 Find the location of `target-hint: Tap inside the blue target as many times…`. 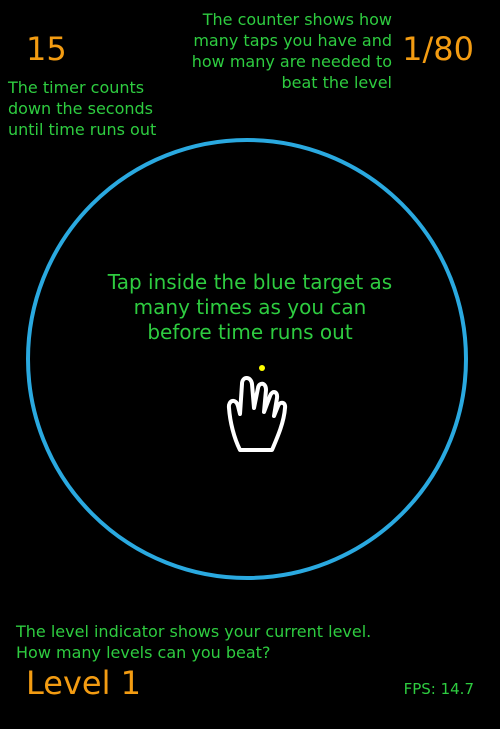

target-hint: Tap inside the blue target as many times… is located at coordinates (250, 307).